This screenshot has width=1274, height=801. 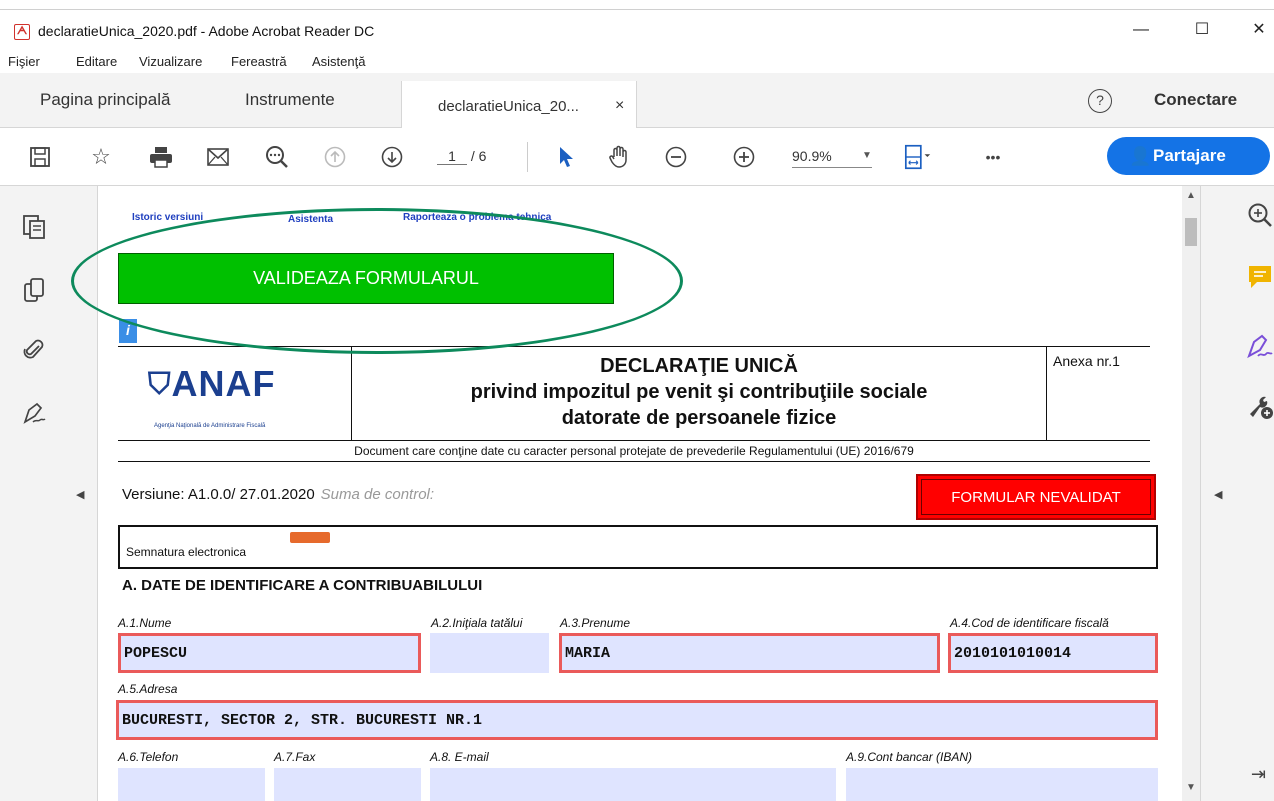 I want to click on validate-form-button: VALIDEAZA FORMULARUL, so click(x=366, y=278).